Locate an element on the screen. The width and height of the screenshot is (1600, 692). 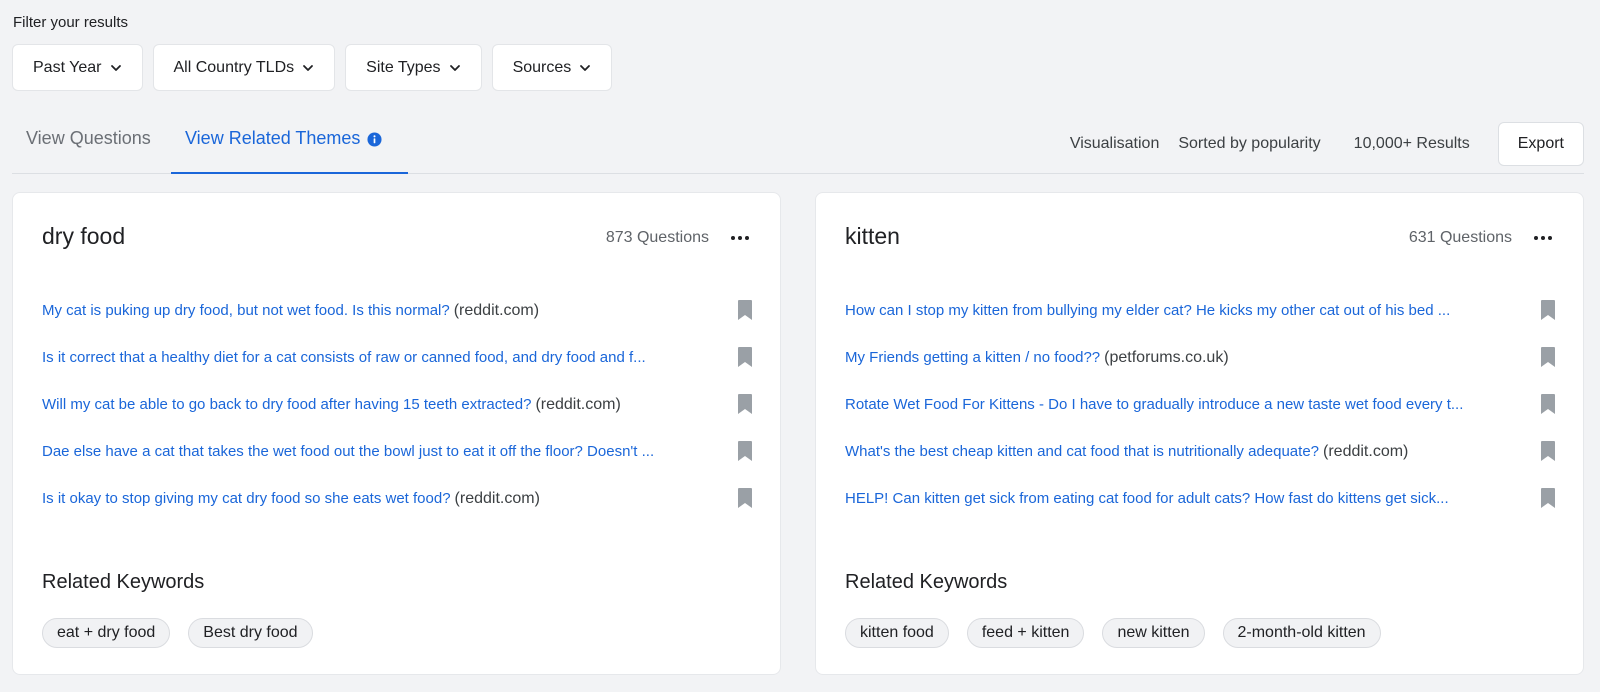
info-icon is located at coordinates (374, 141).